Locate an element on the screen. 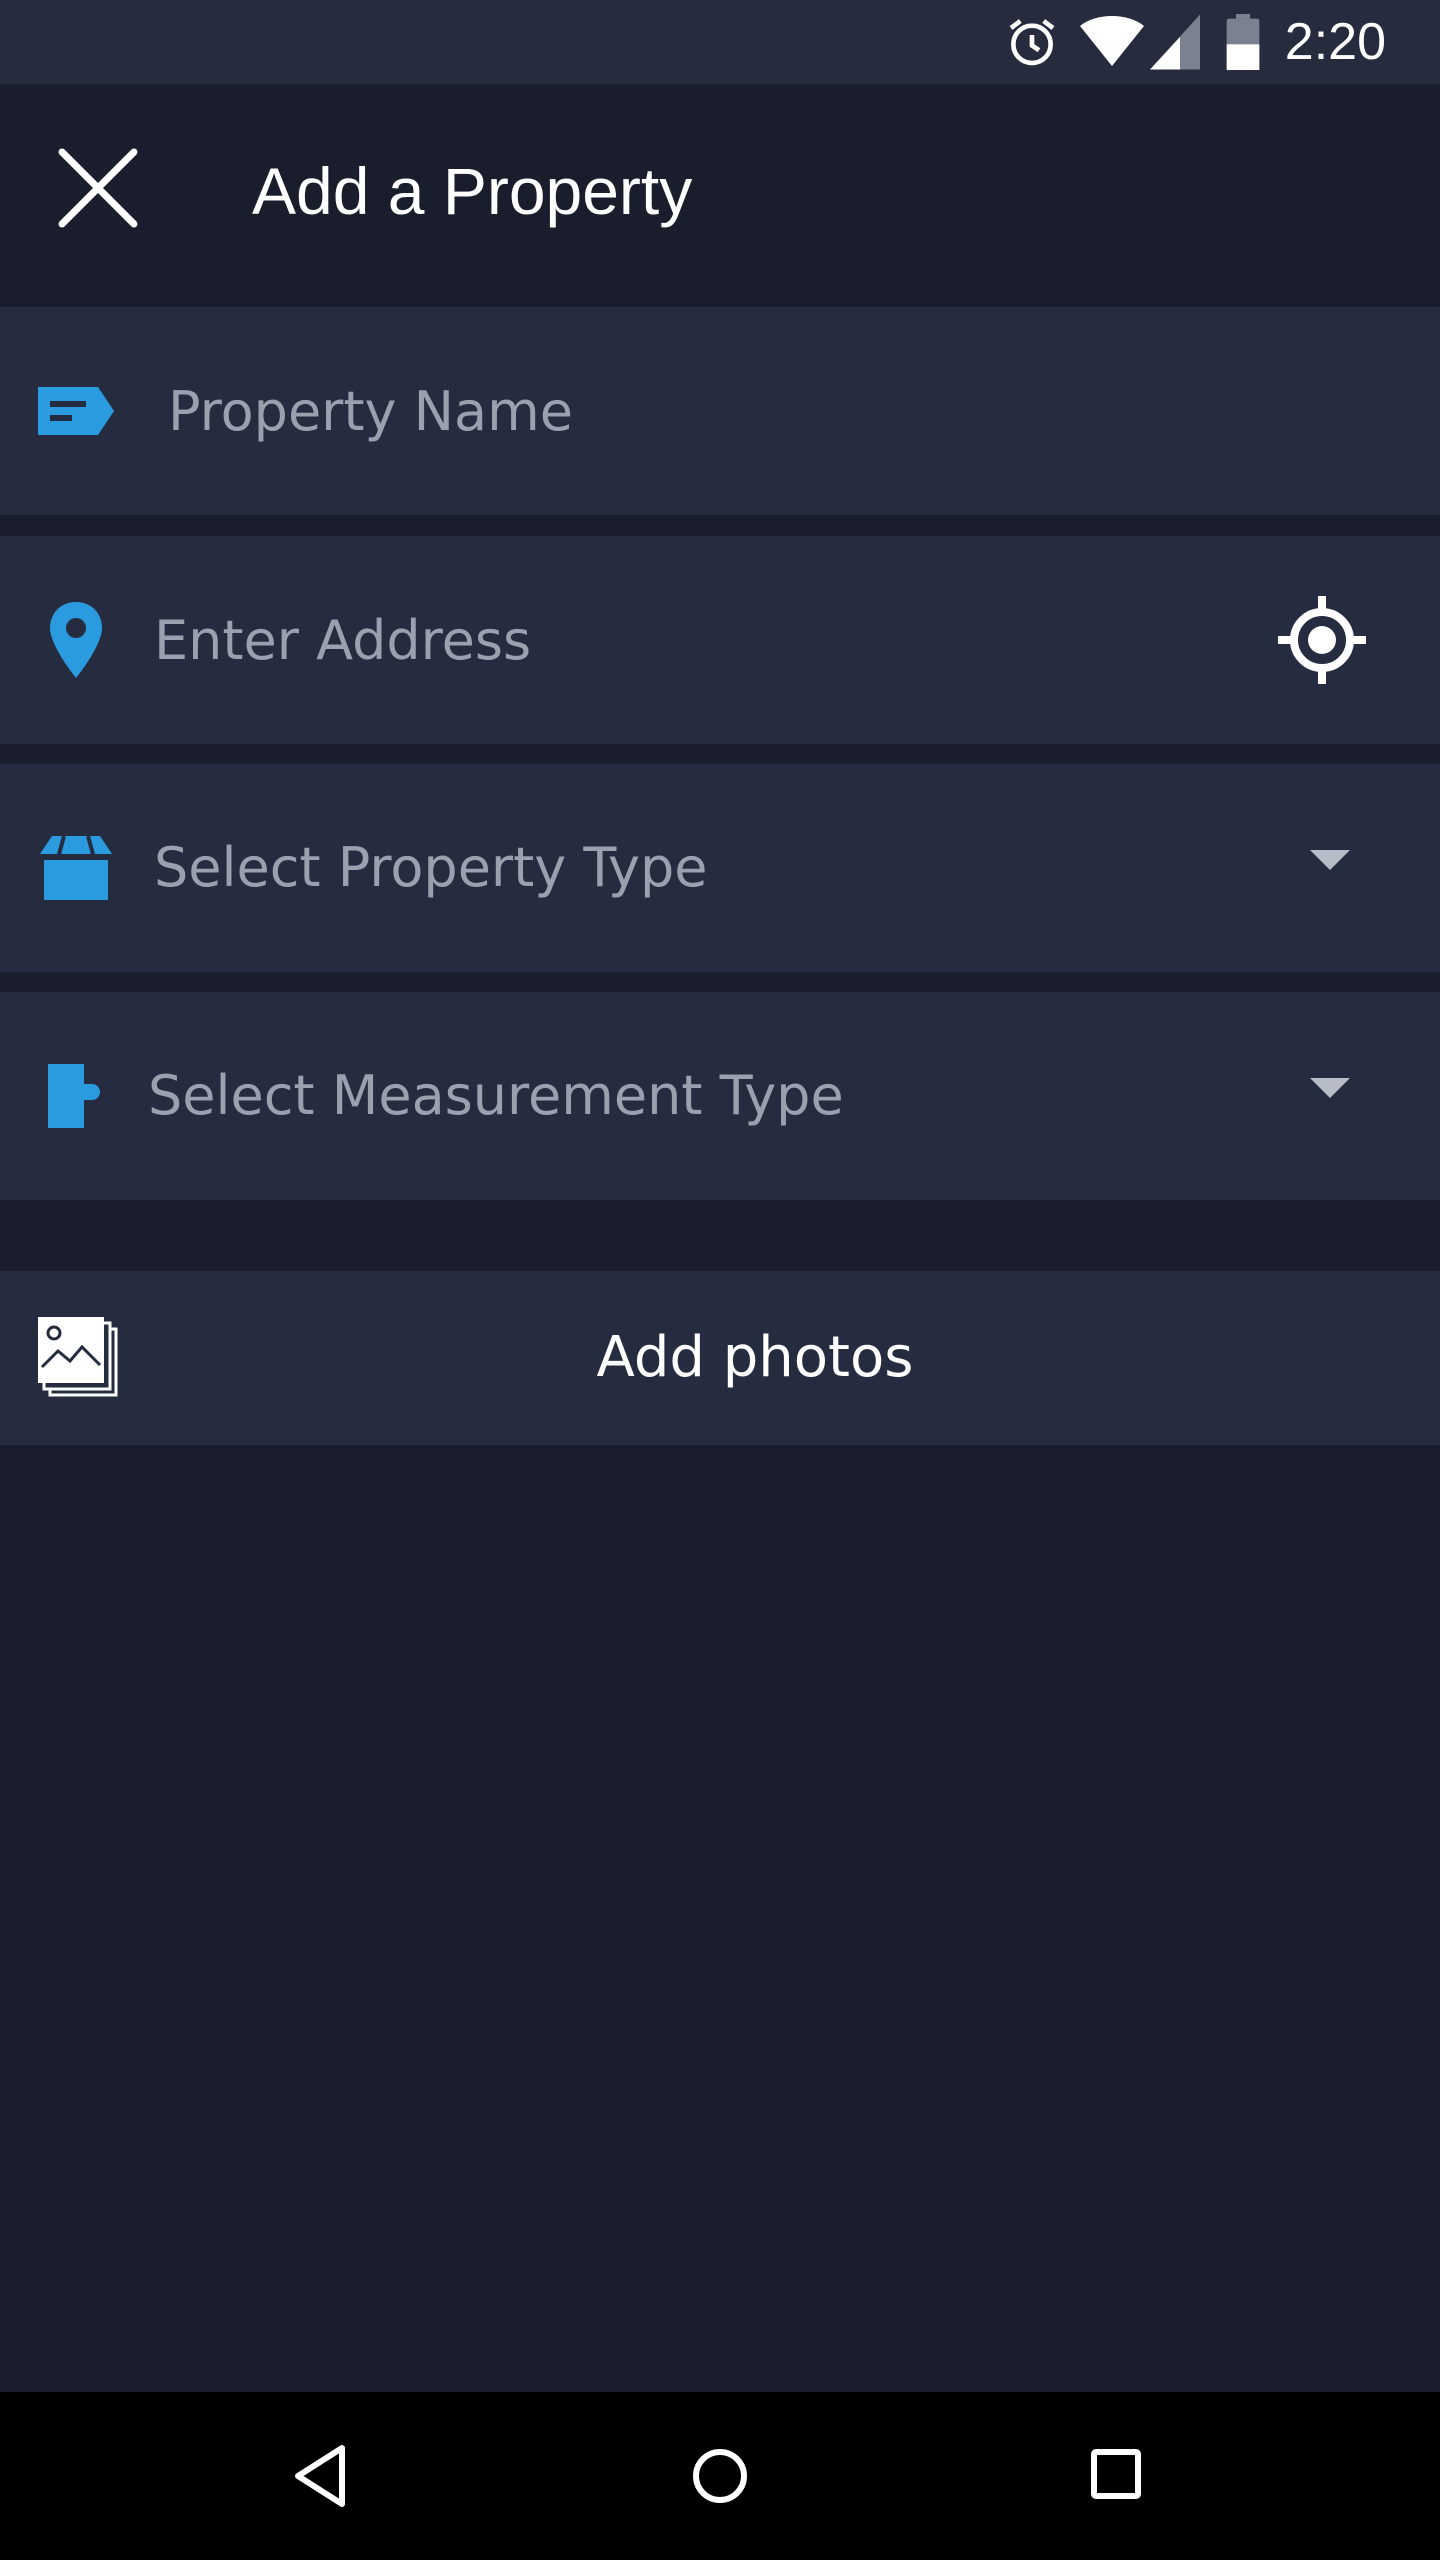  recents-icon is located at coordinates (1116, 2474).